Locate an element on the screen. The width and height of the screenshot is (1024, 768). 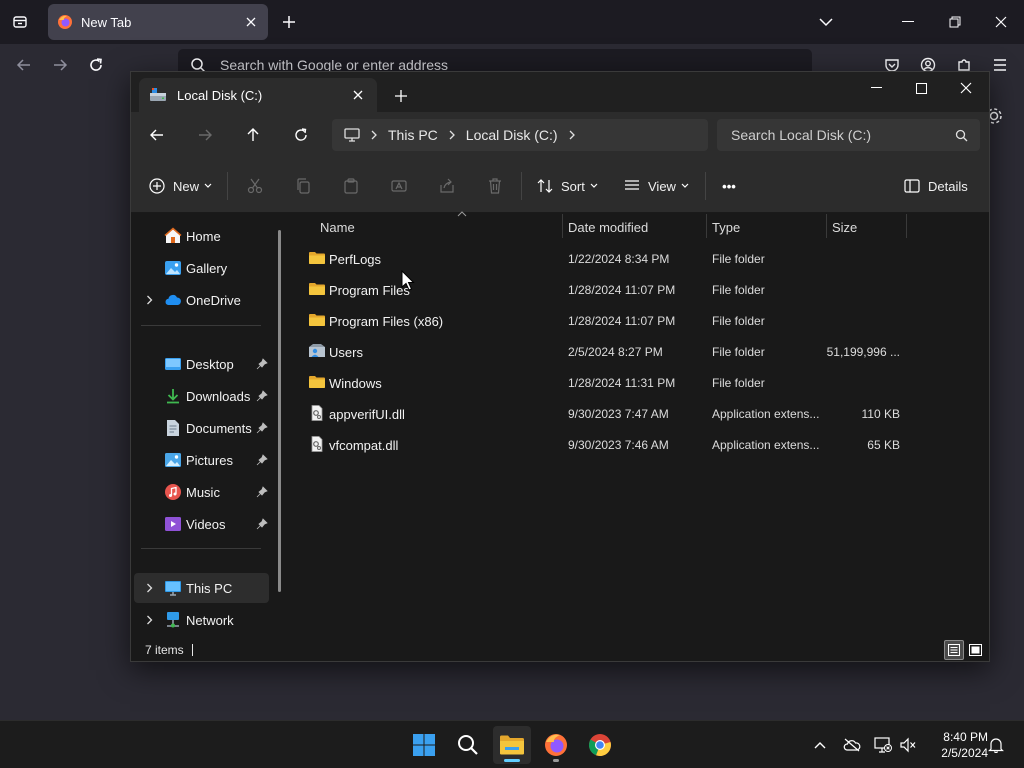
network-no-internet-icon is located at coordinates (883, 745).